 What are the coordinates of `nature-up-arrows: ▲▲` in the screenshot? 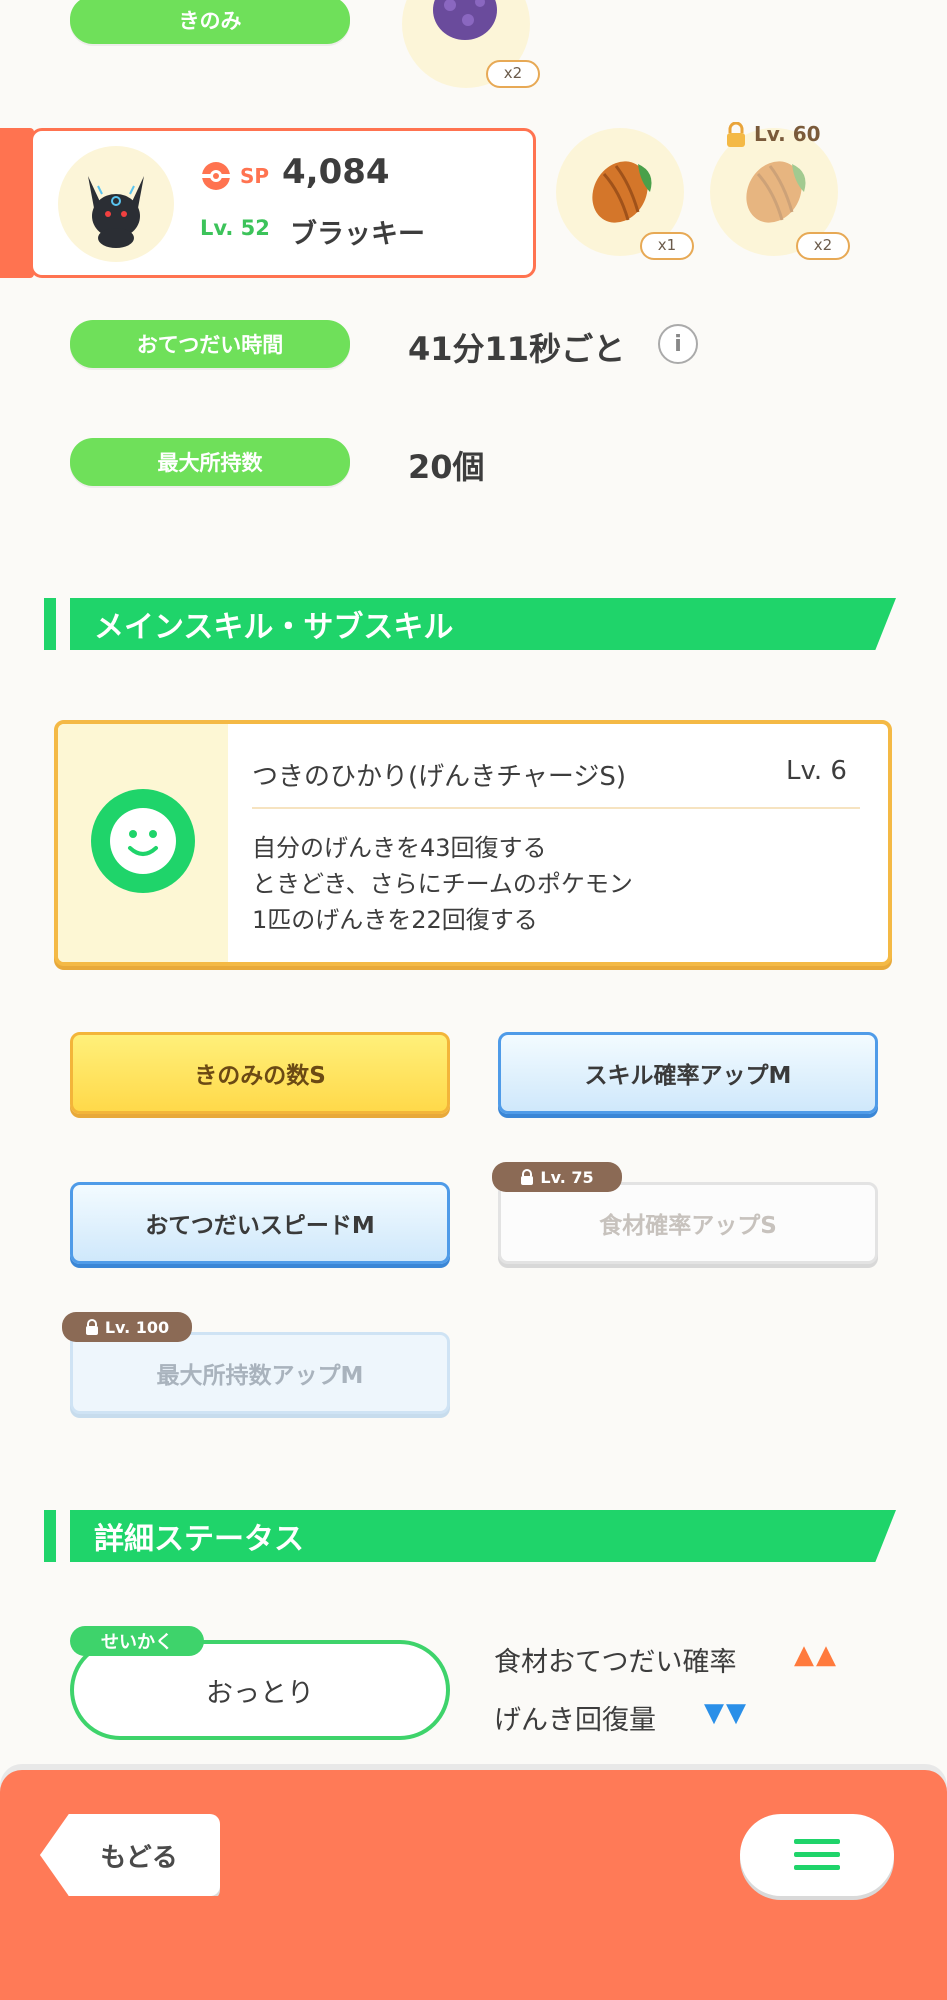 It's located at (816, 1655).